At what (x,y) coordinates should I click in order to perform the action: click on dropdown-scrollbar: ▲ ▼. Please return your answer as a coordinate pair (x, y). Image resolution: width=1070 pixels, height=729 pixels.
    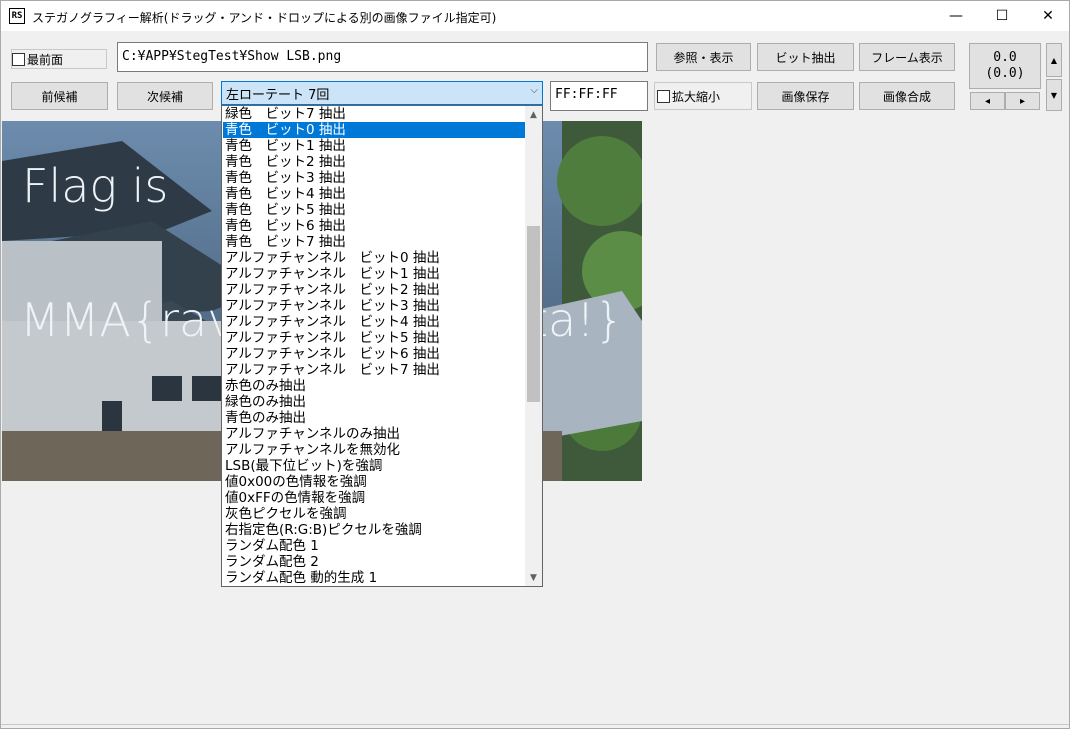
    Looking at the image, I should click on (533, 346).